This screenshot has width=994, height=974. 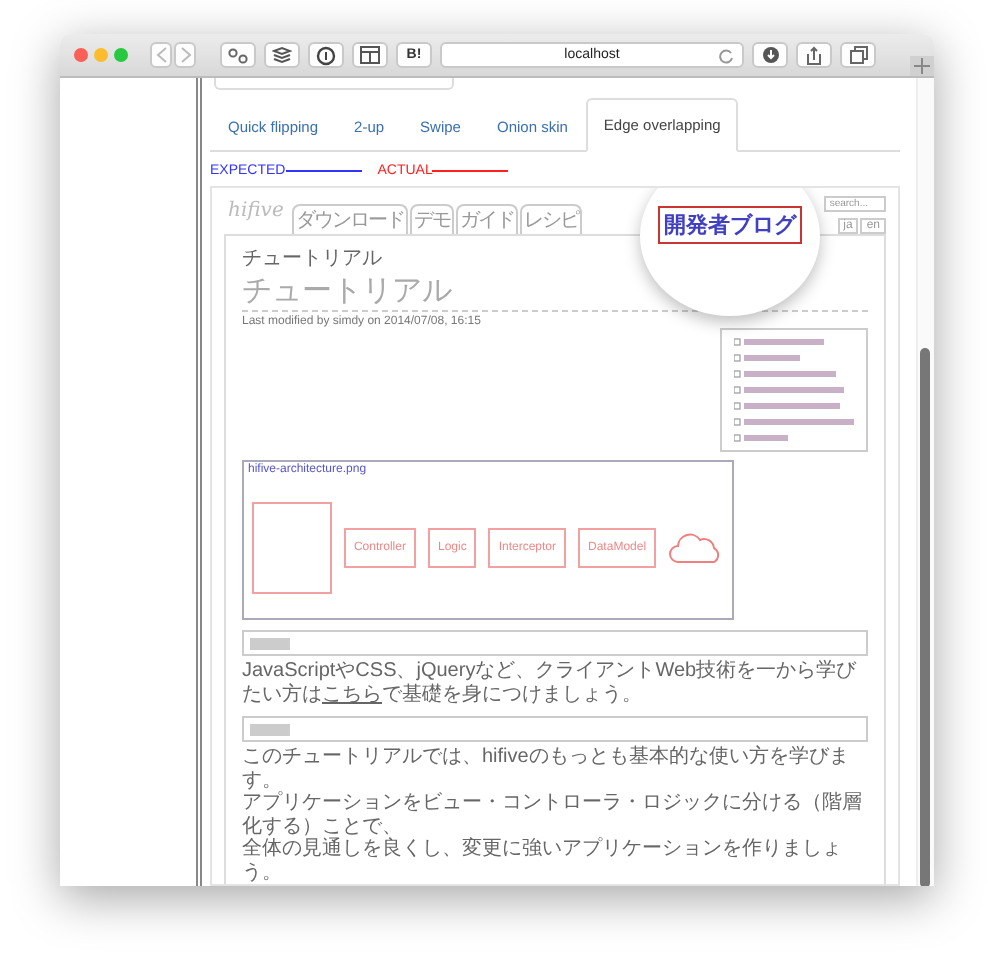 I want to click on scrollbar, so click(x=925, y=482).